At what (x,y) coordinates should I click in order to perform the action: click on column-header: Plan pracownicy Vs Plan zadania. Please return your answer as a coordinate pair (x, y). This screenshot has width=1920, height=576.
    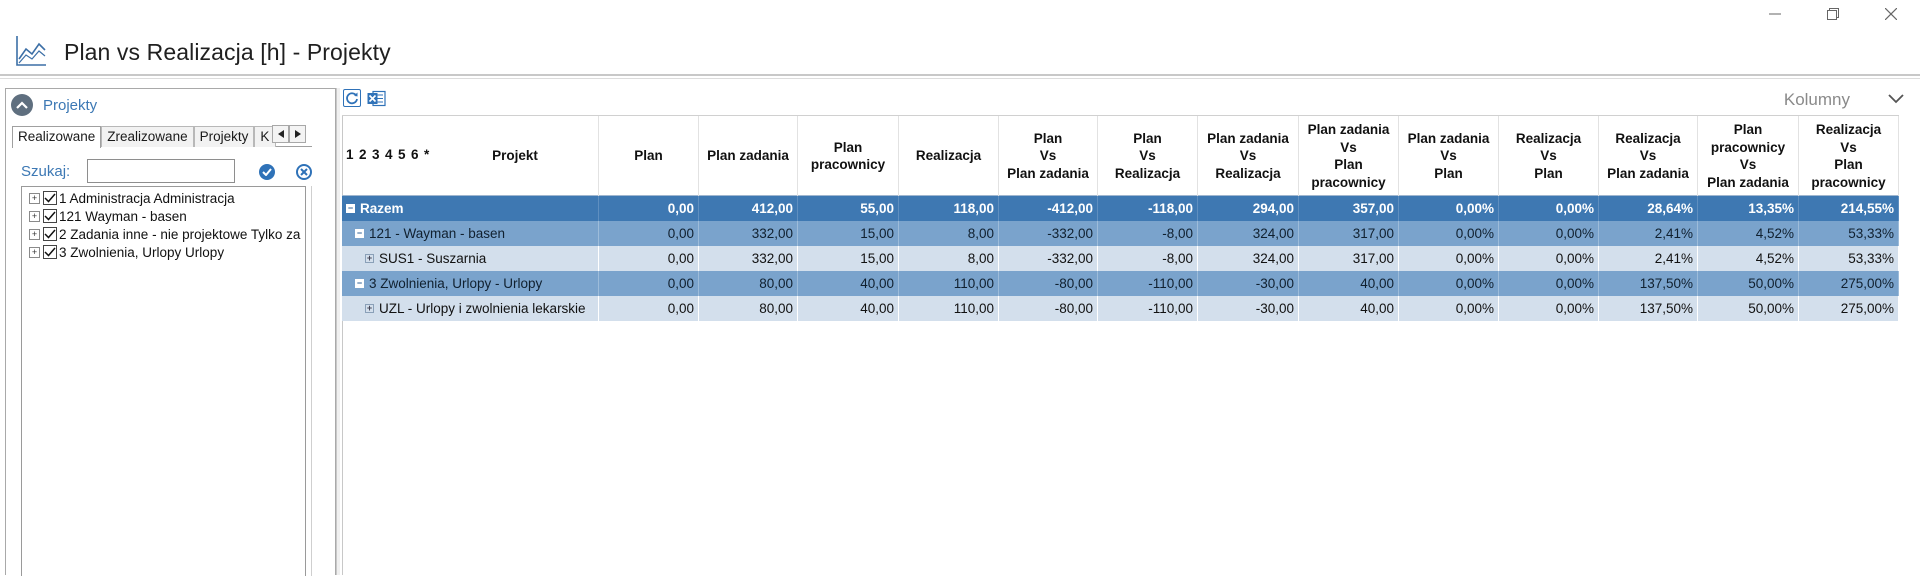
    Looking at the image, I should click on (1748, 156).